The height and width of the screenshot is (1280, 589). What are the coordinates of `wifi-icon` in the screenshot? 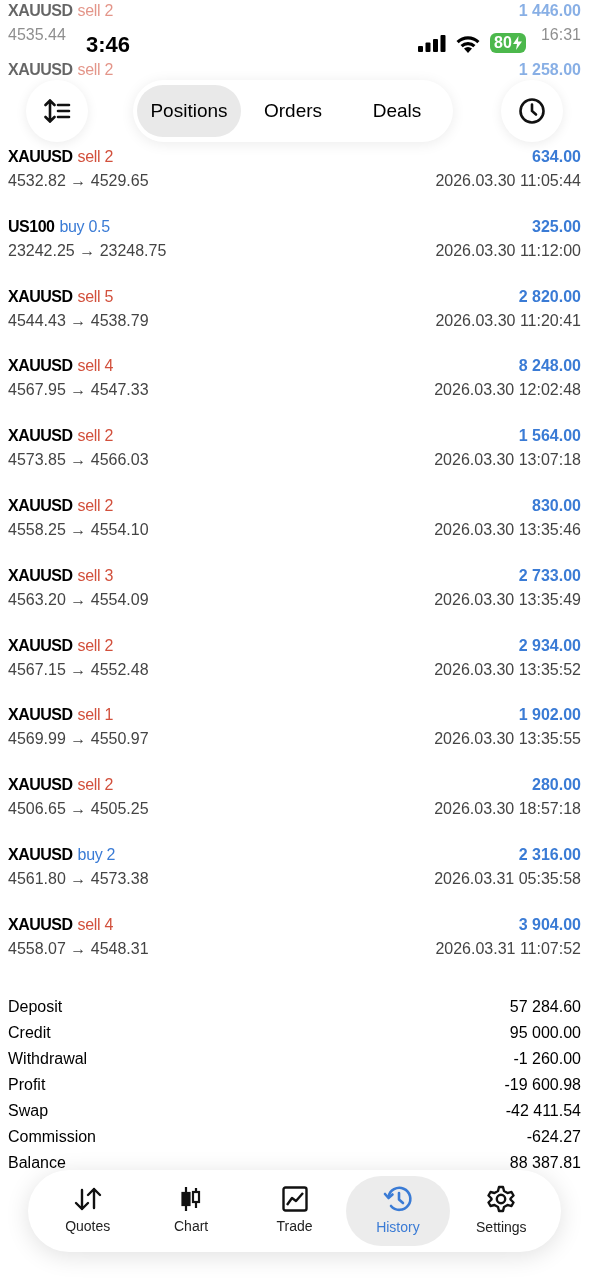 It's located at (468, 43).